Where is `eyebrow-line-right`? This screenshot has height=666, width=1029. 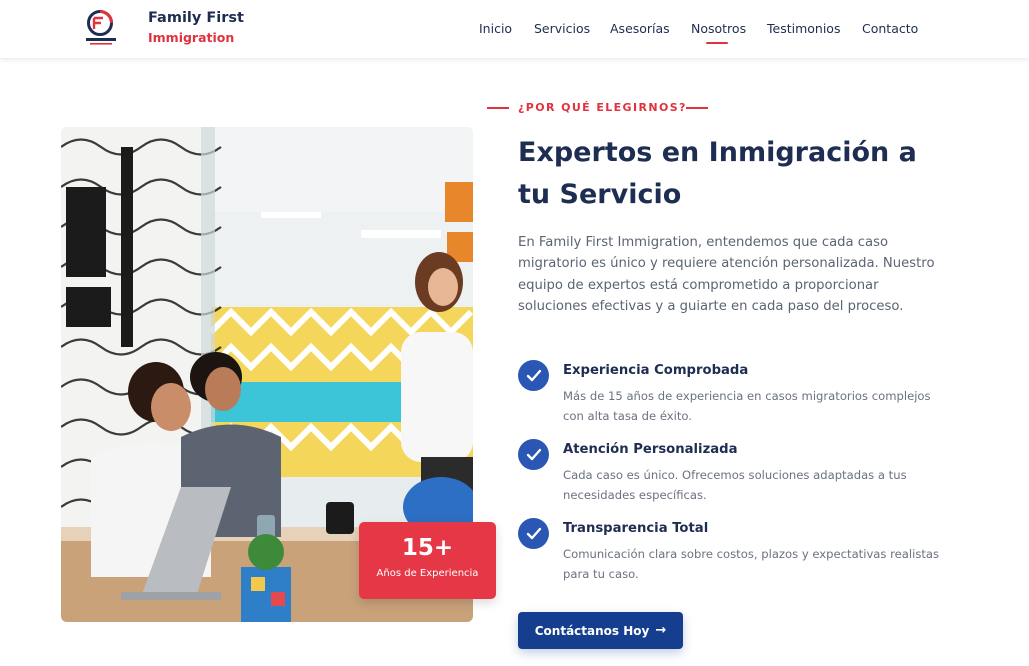
eyebrow-line-right is located at coordinates (697, 108).